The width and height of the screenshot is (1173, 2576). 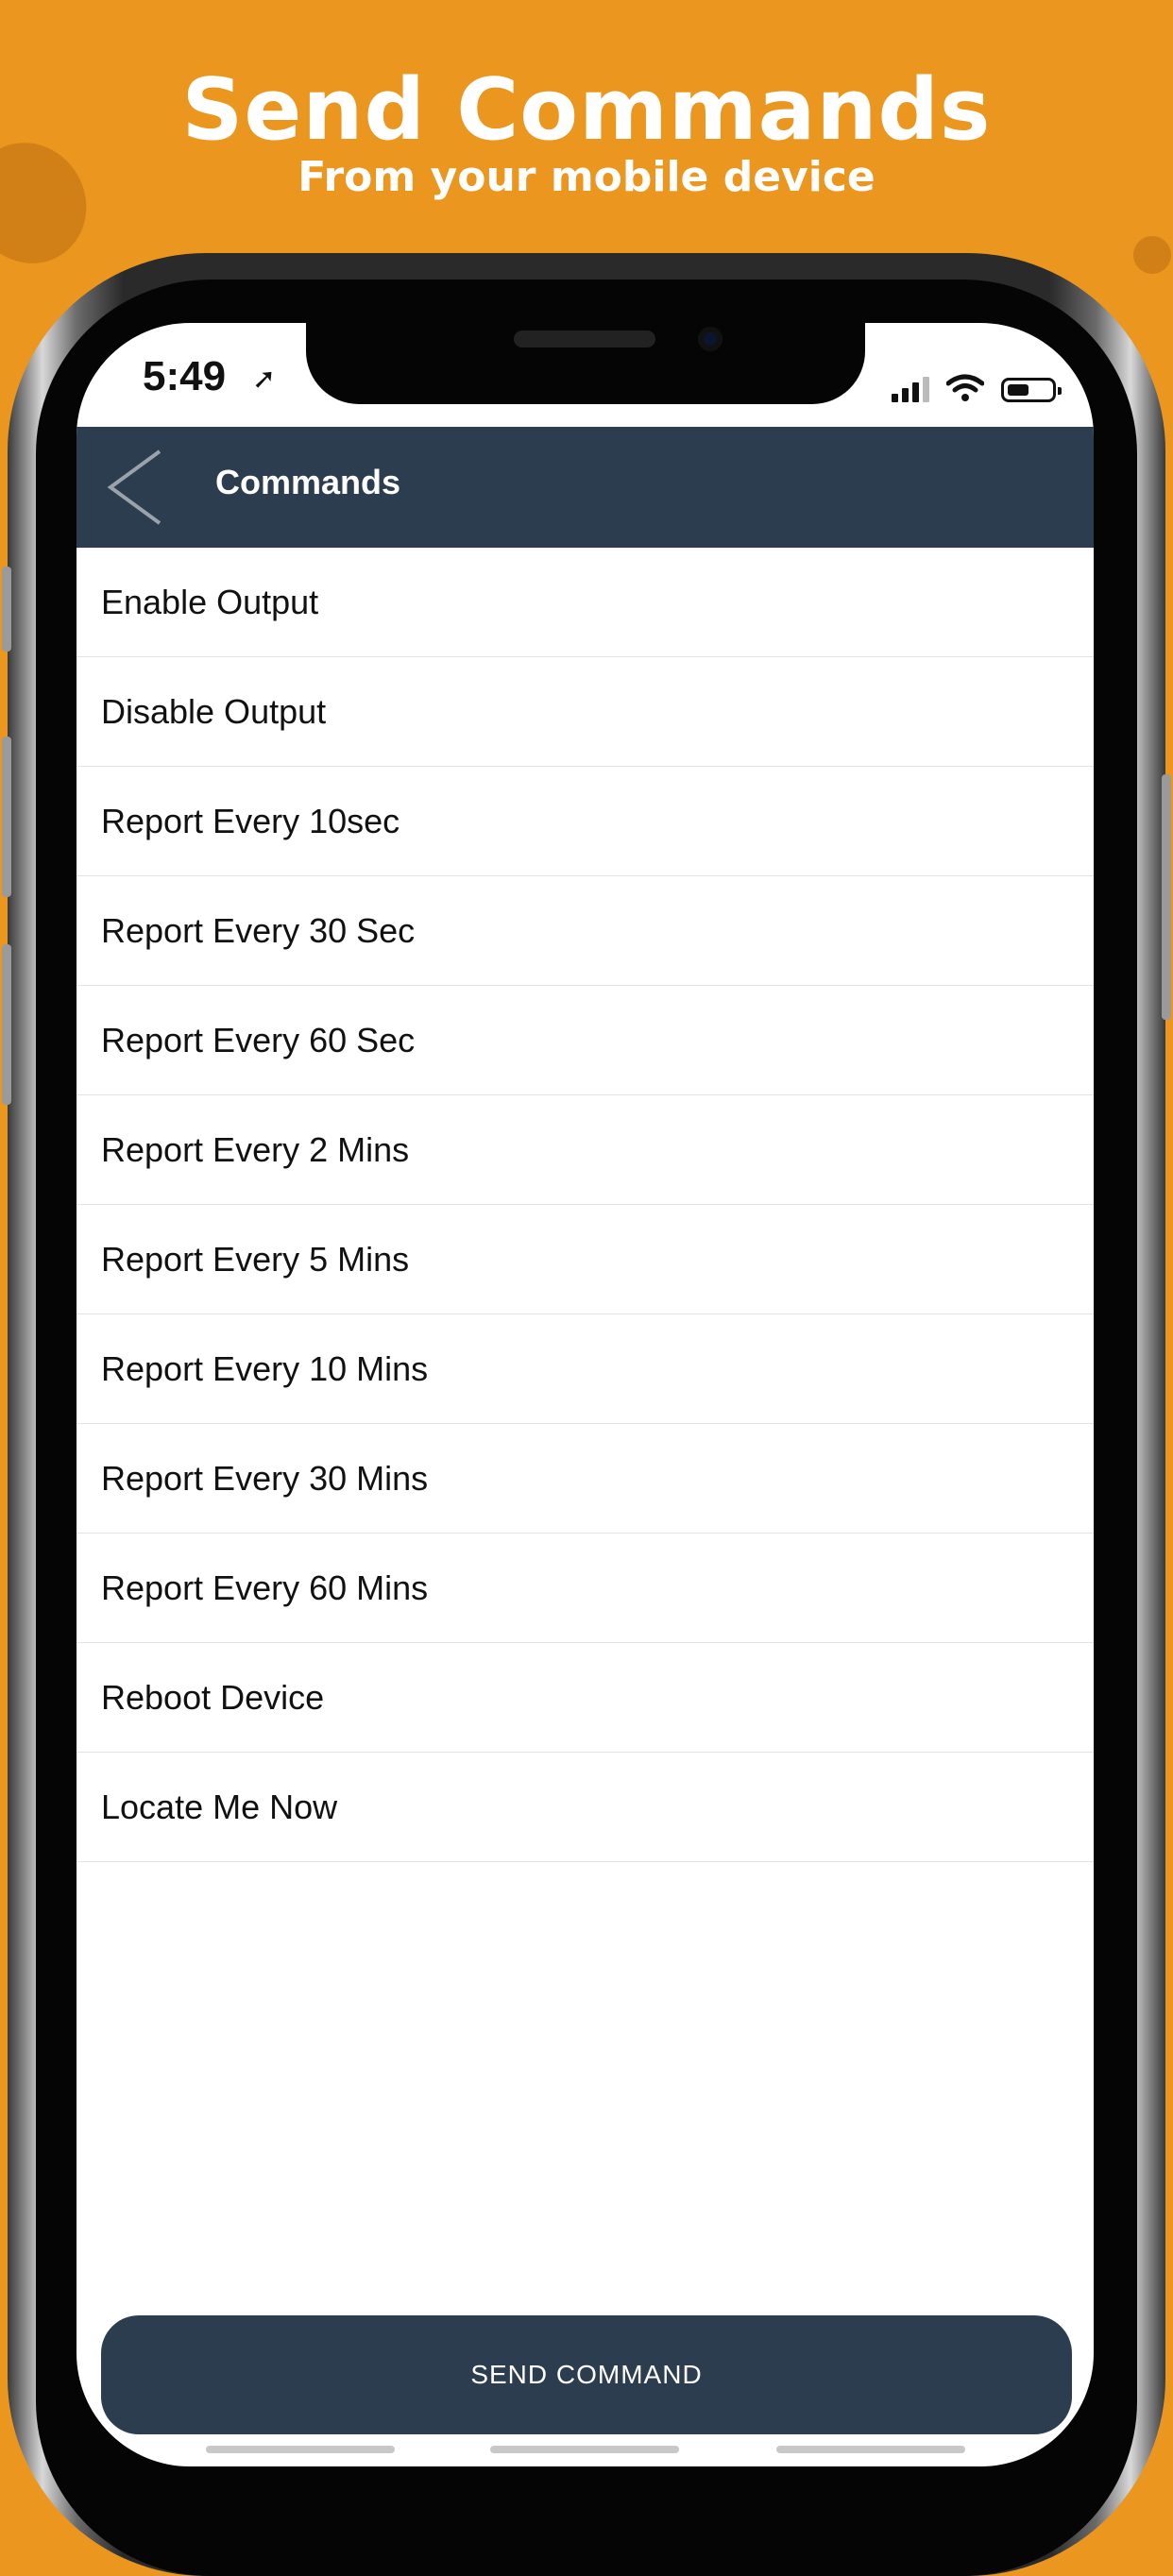 I want to click on cellular-signal-icon, so click(x=910, y=389).